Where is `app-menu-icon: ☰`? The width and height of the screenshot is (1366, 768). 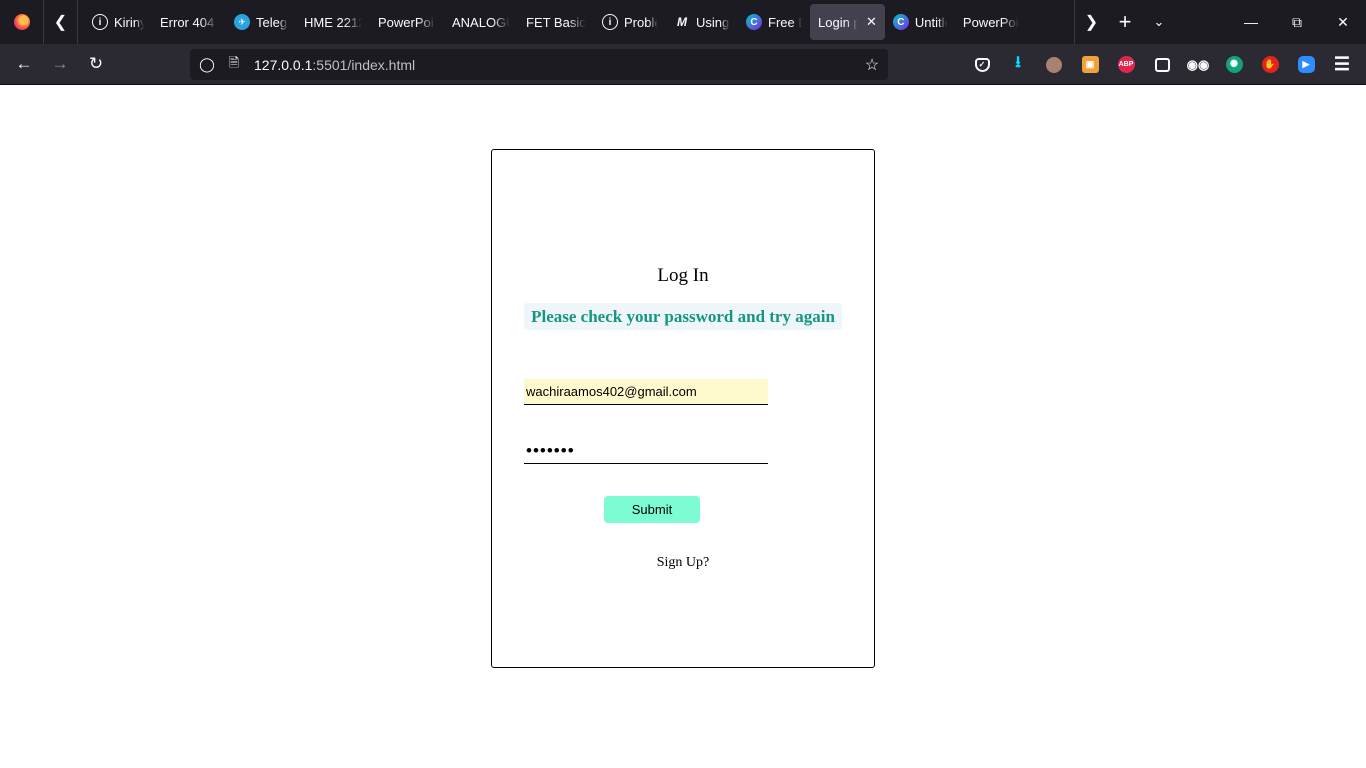
app-menu-icon: ☰ is located at coordinates (1342, 64).